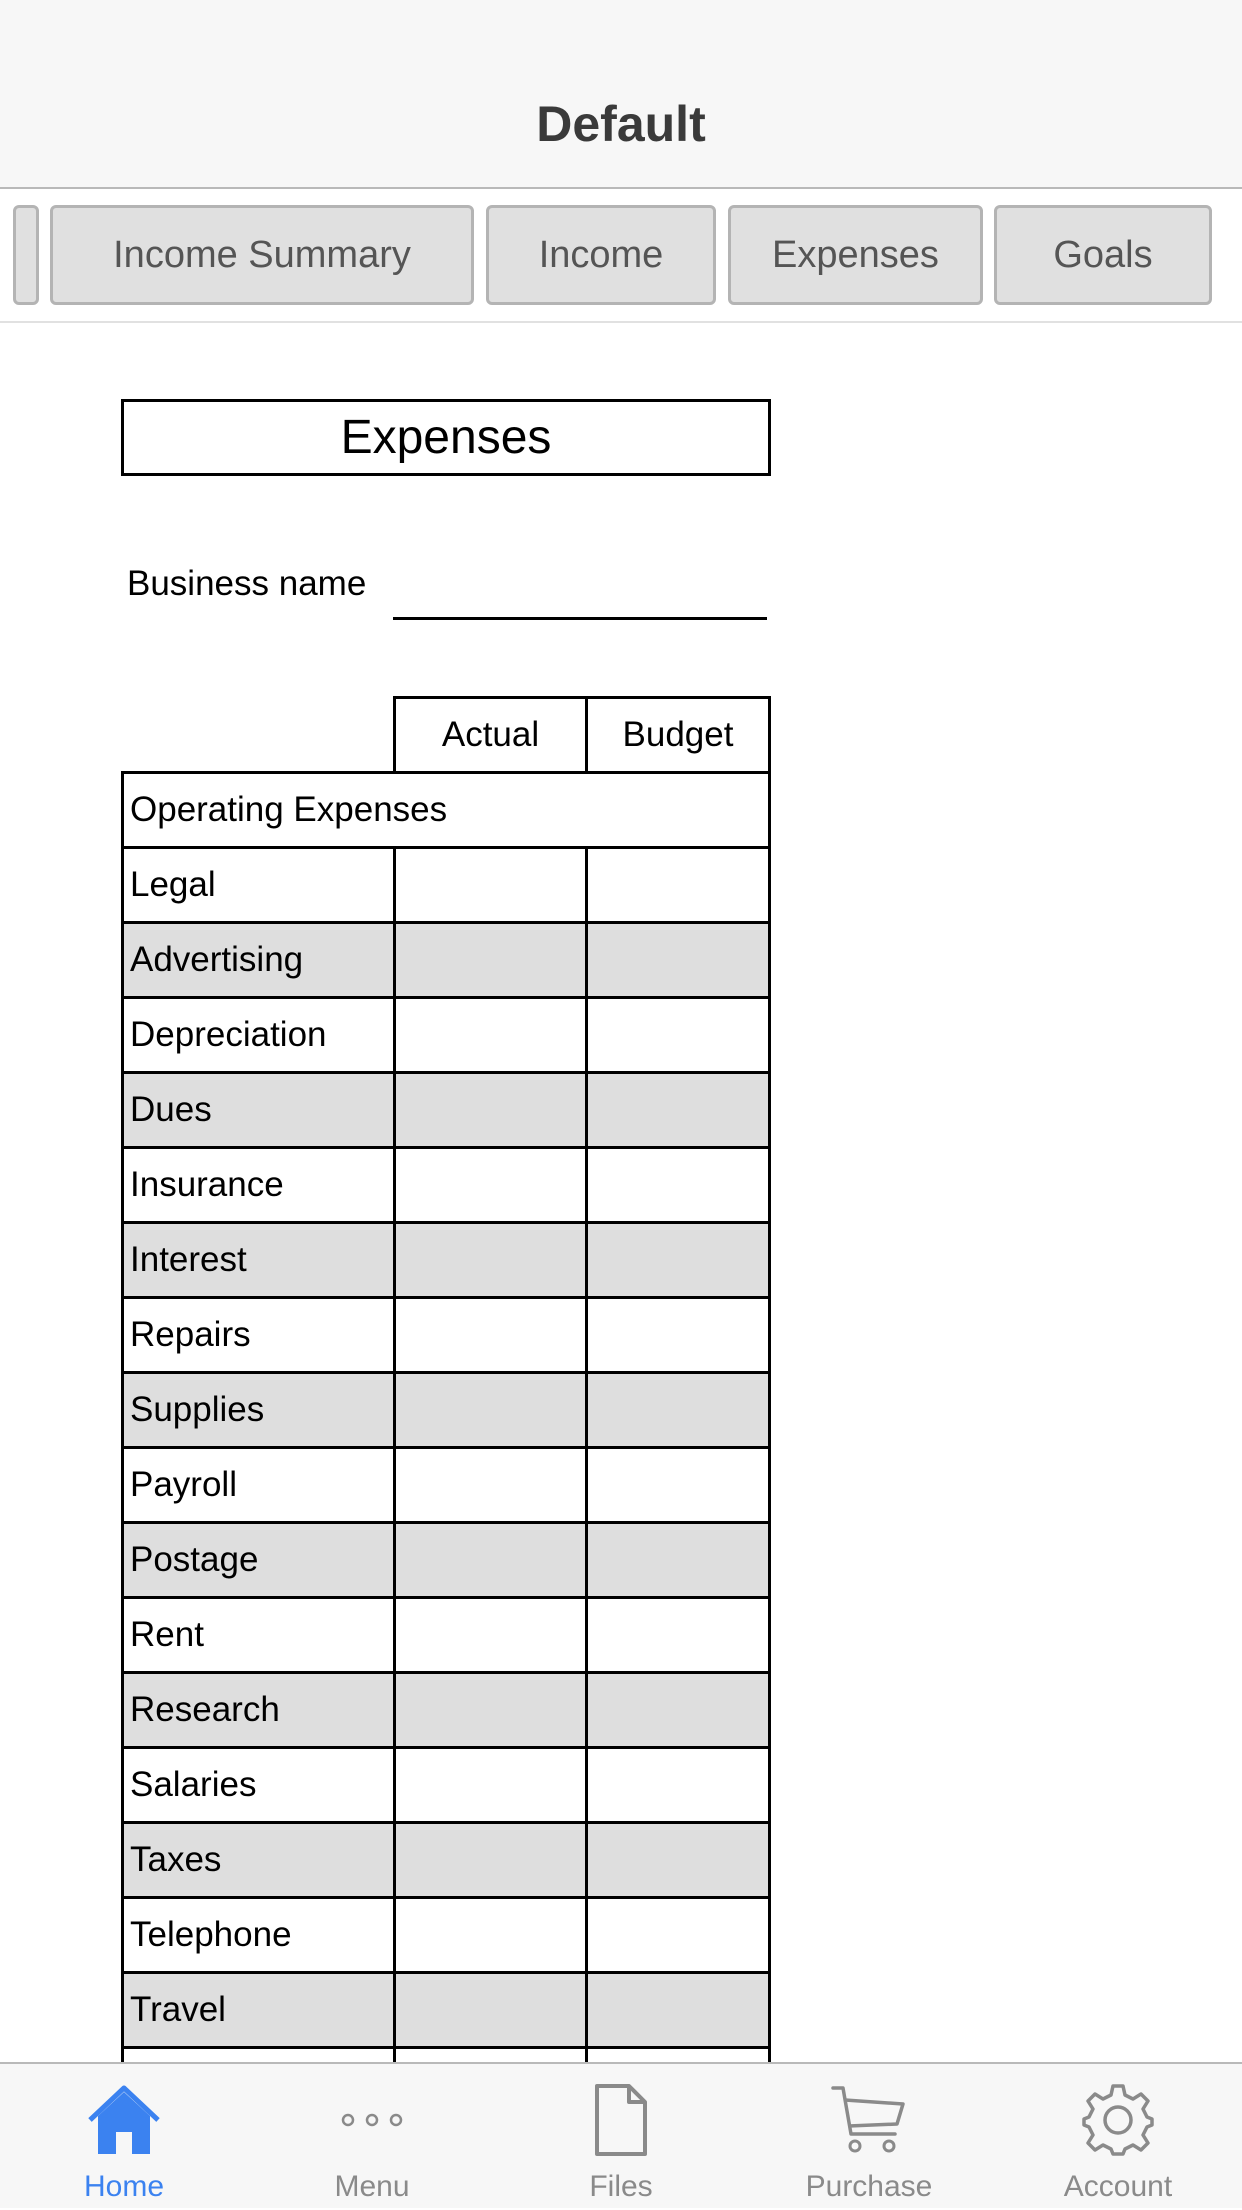 The height and width of the screenshot is (2210, 1242). What do you see at coordinates (257, 1185) in the screenshot?
I see `row-label: Insurance` at bounding box center [257, 1185].